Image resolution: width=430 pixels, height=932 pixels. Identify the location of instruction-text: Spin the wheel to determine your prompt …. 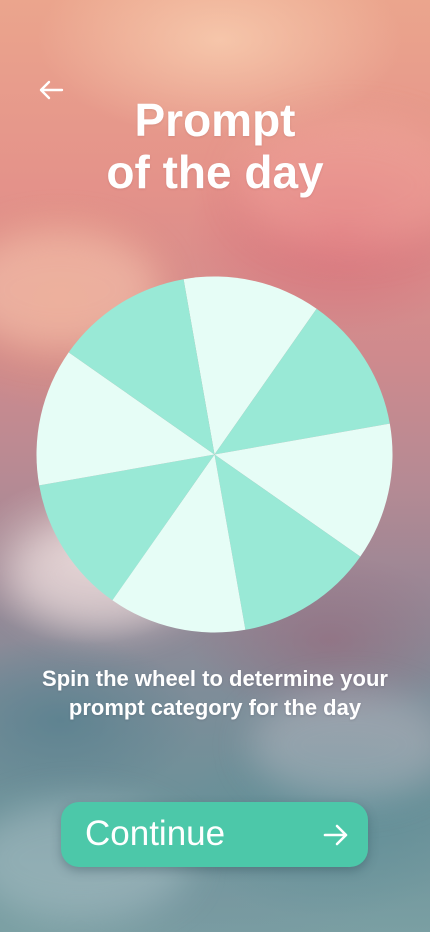
(215, 693).